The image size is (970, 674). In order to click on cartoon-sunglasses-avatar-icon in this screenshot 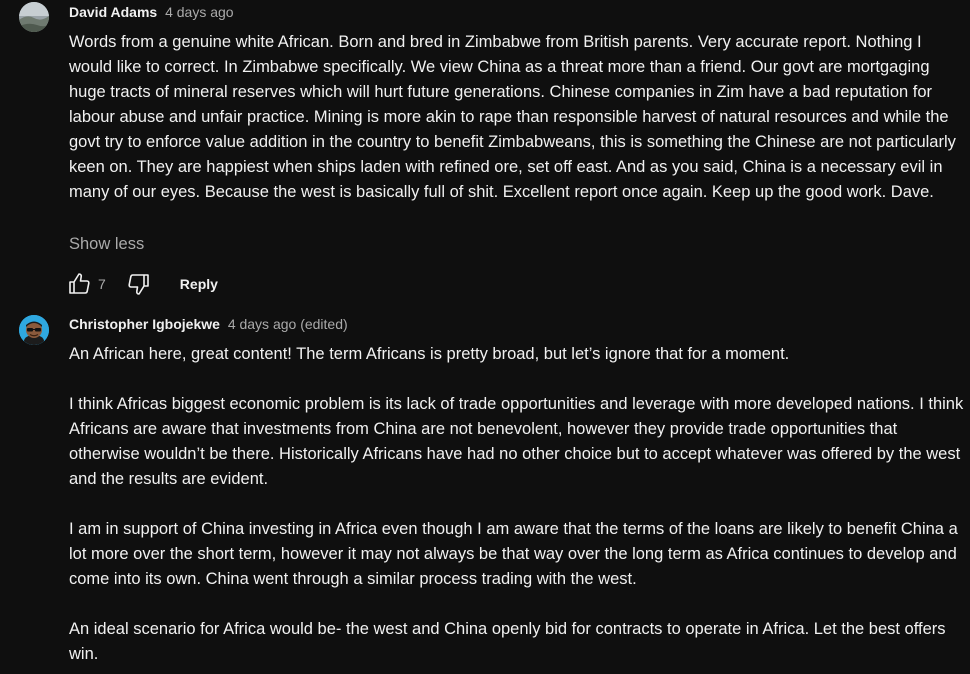, I will do `click(34, 330)`.